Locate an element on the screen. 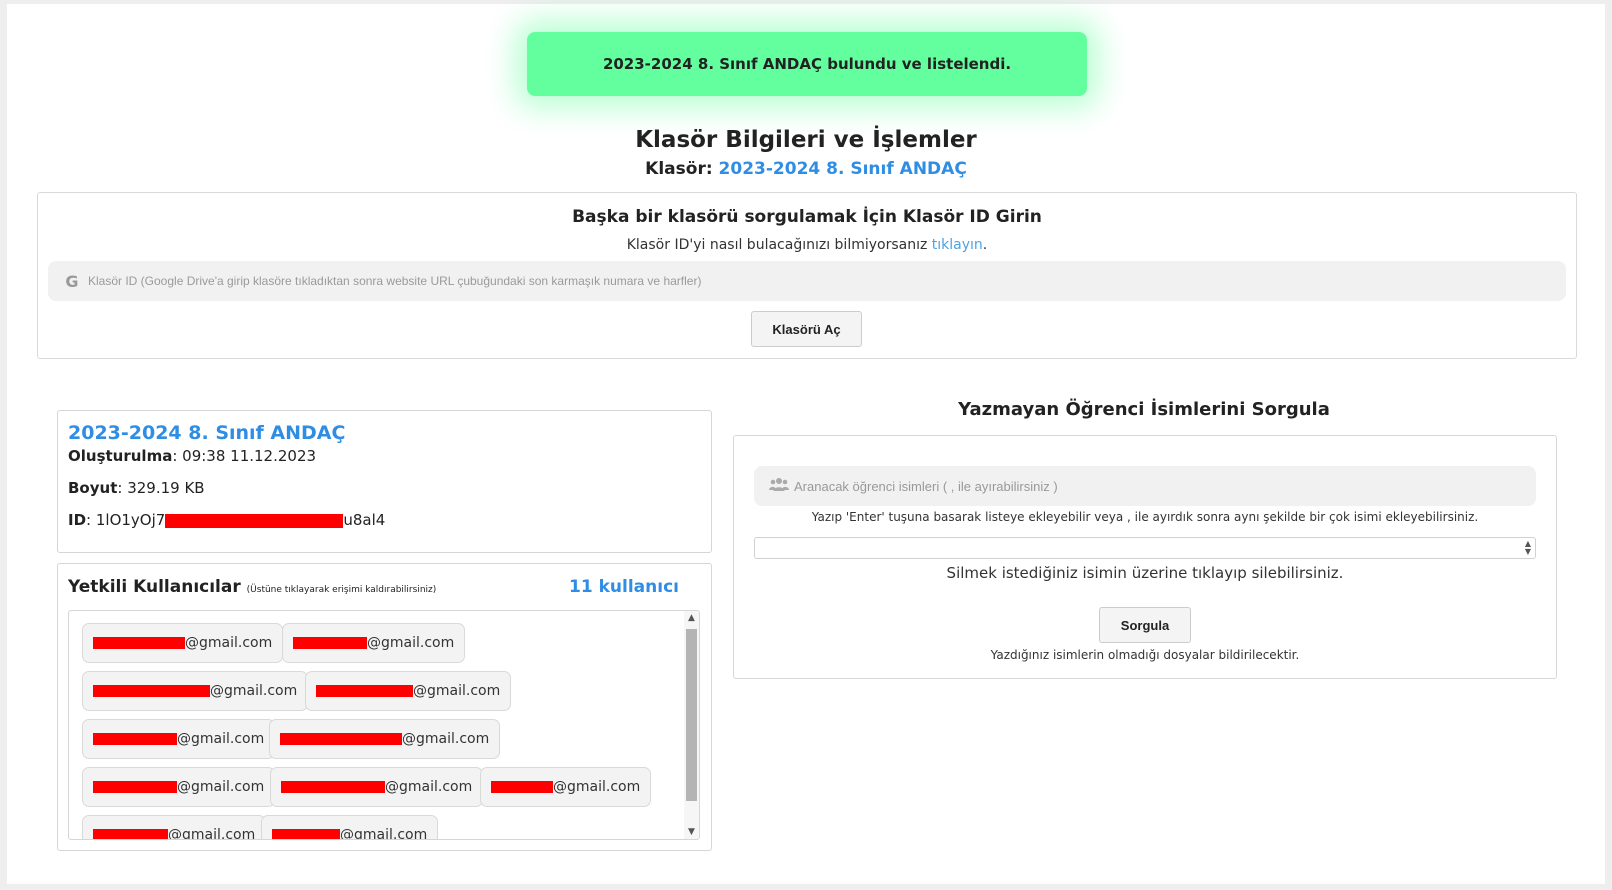 The width and height of the screenshot is (1612, 890). spinner-icon: ▲ ▼ is located at coordinates (1527, 547).